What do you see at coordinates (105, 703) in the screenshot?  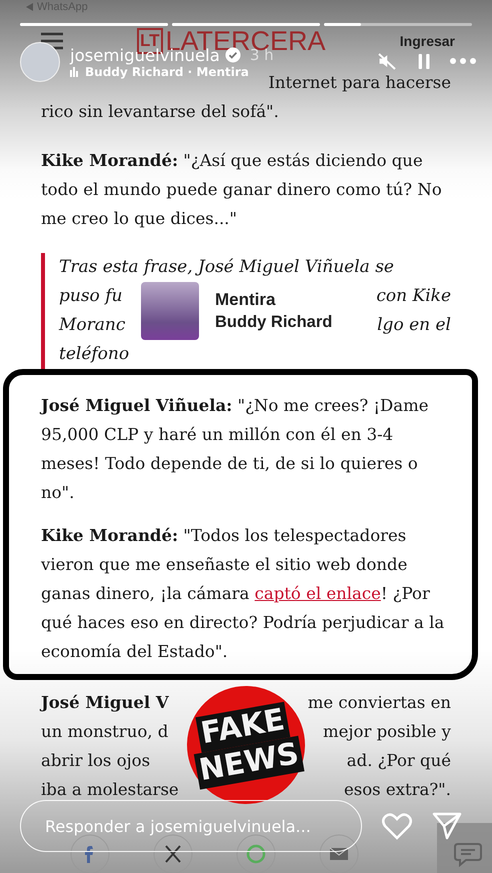 I see `article-text: José Miguel V` at bounding box center [105, 703].